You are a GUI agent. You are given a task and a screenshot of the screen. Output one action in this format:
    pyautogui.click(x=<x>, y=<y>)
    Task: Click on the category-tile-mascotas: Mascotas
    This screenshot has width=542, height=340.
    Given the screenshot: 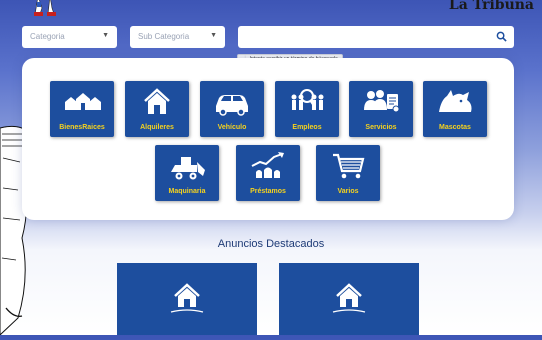 What is the action you would take?
    pyautogui.click(x=455, y=109)
    